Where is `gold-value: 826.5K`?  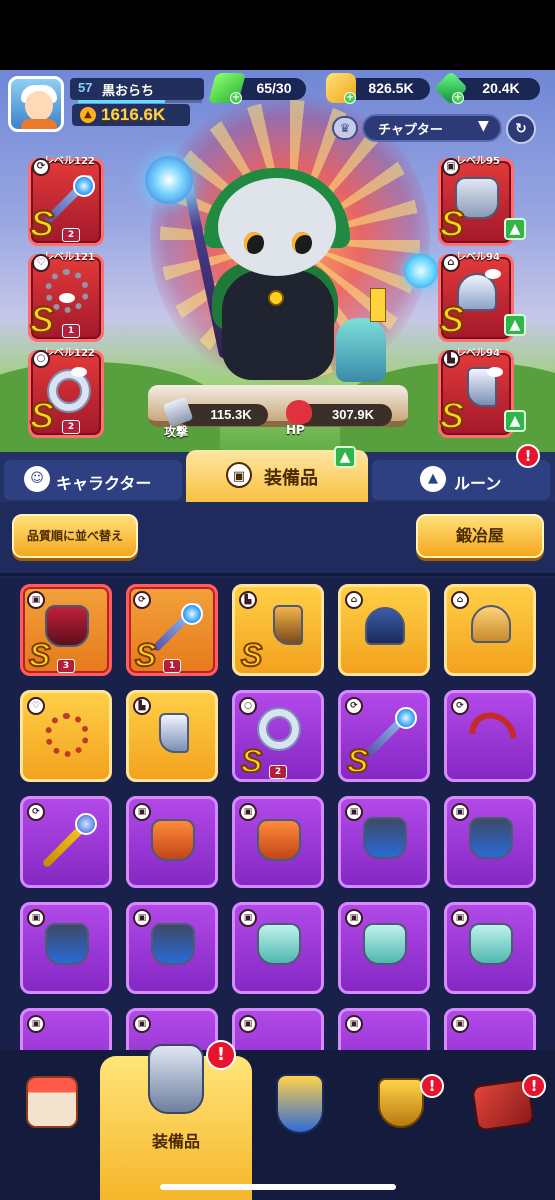
gold-value: 826.5K is located at coordinates (391, 88).